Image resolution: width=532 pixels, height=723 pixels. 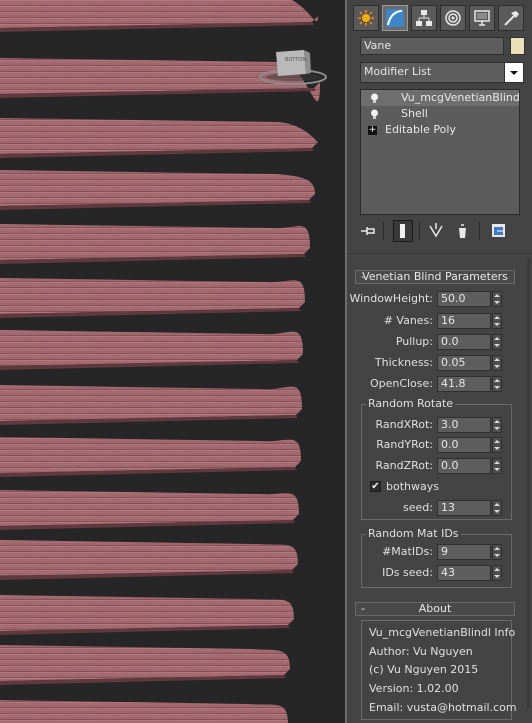 I want to click on param-label: RandZRot:, so click(x=404, y=465).